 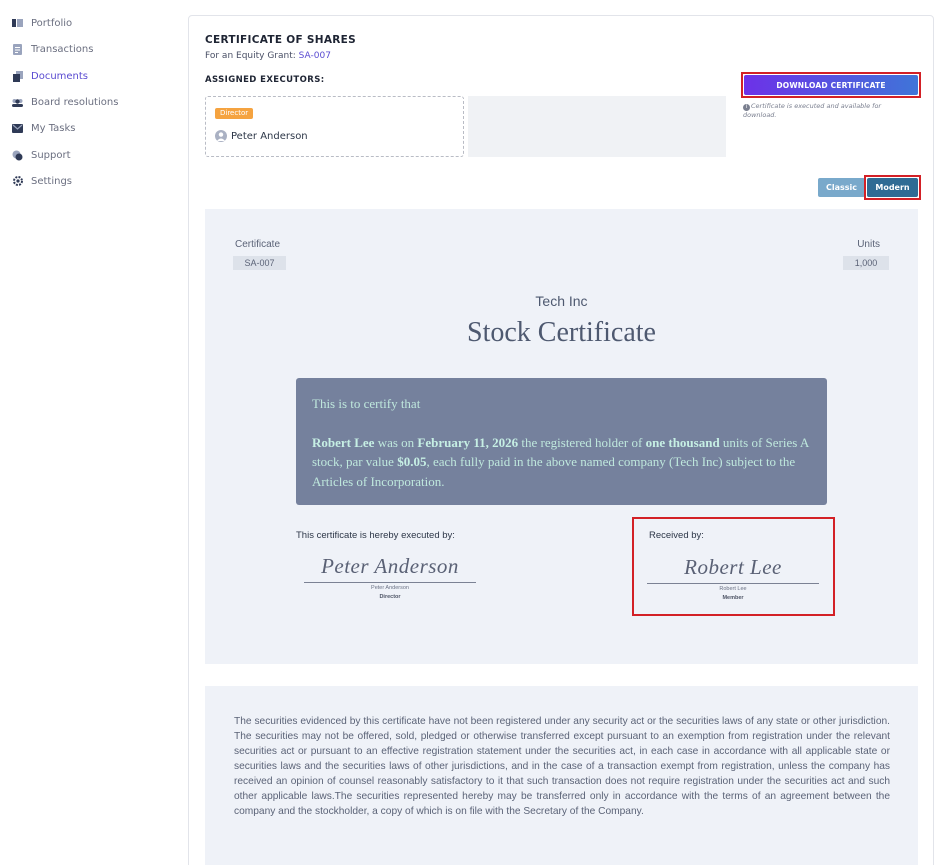 What do you see at coordinates (52, 181) in the screenshot?
I see `sidebar-item-label: Settings` at bounding box center [52, 181].